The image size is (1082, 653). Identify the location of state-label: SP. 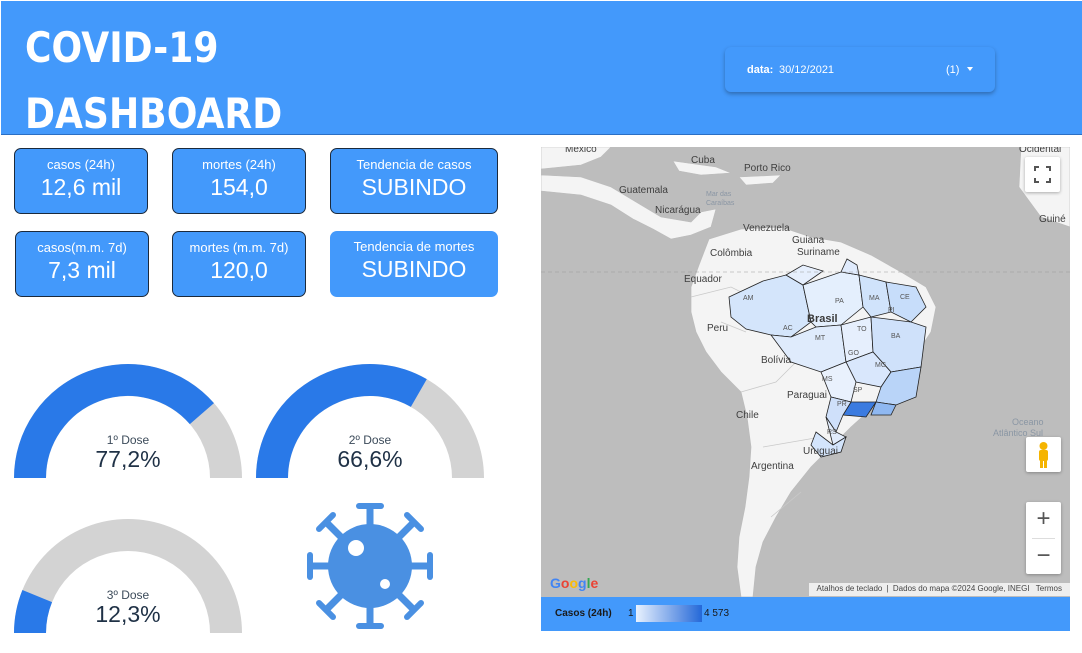
(858, 390).